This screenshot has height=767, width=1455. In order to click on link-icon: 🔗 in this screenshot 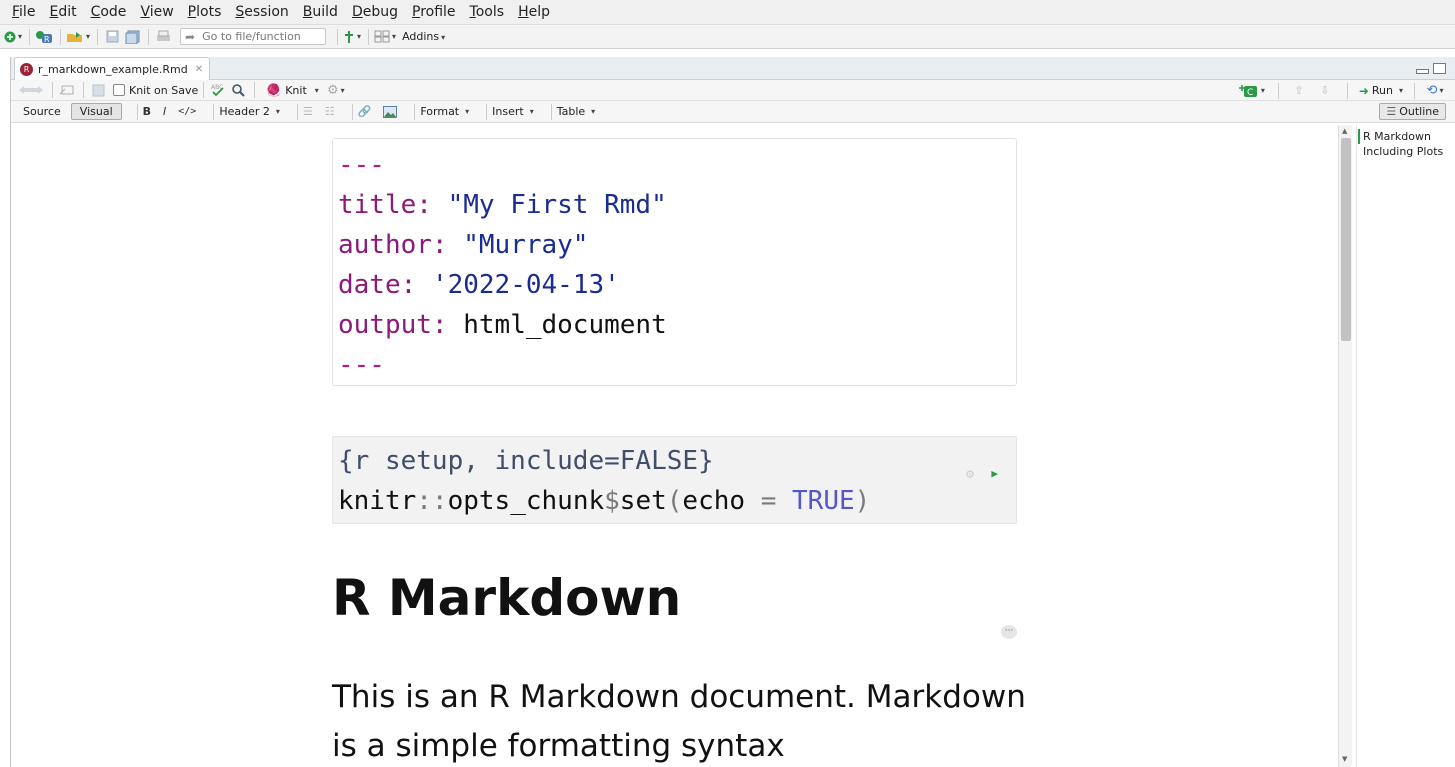, I will do `click(364, 111)`.